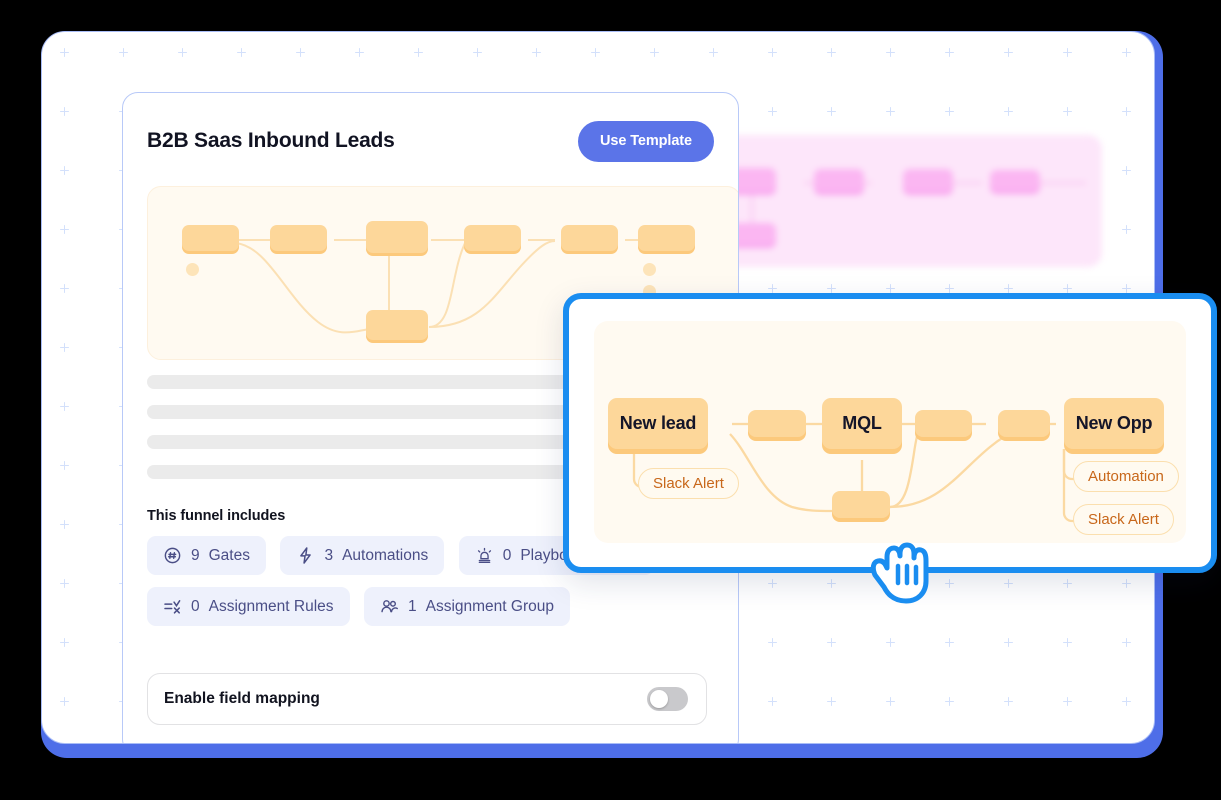 The height and width of the screenshot is (800, 1221). I want to click on badge-automations: 3 Automations, so click(362, 555).